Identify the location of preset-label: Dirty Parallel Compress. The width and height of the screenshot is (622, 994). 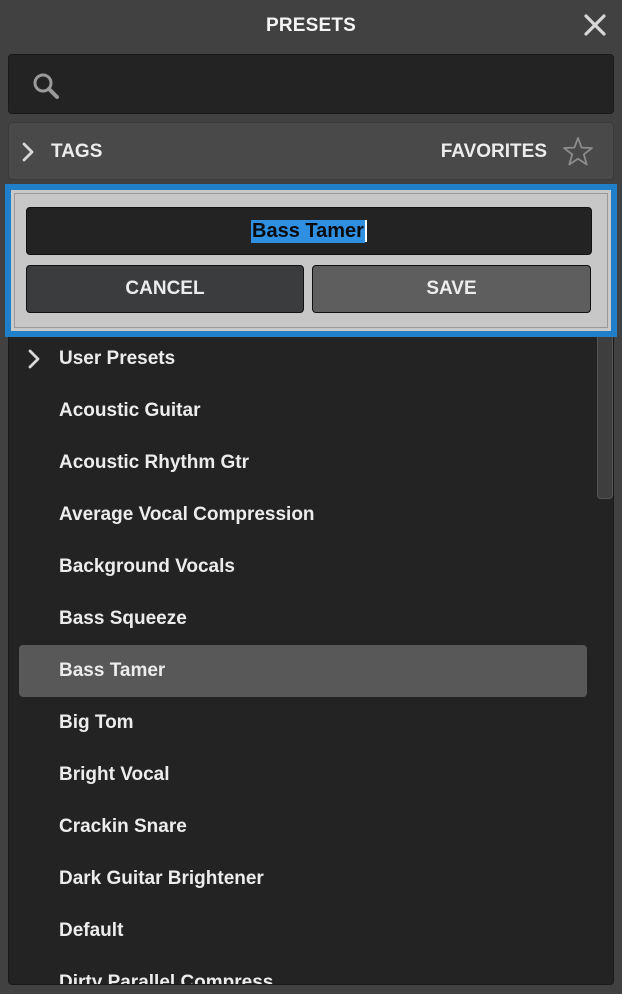
(166, 978).